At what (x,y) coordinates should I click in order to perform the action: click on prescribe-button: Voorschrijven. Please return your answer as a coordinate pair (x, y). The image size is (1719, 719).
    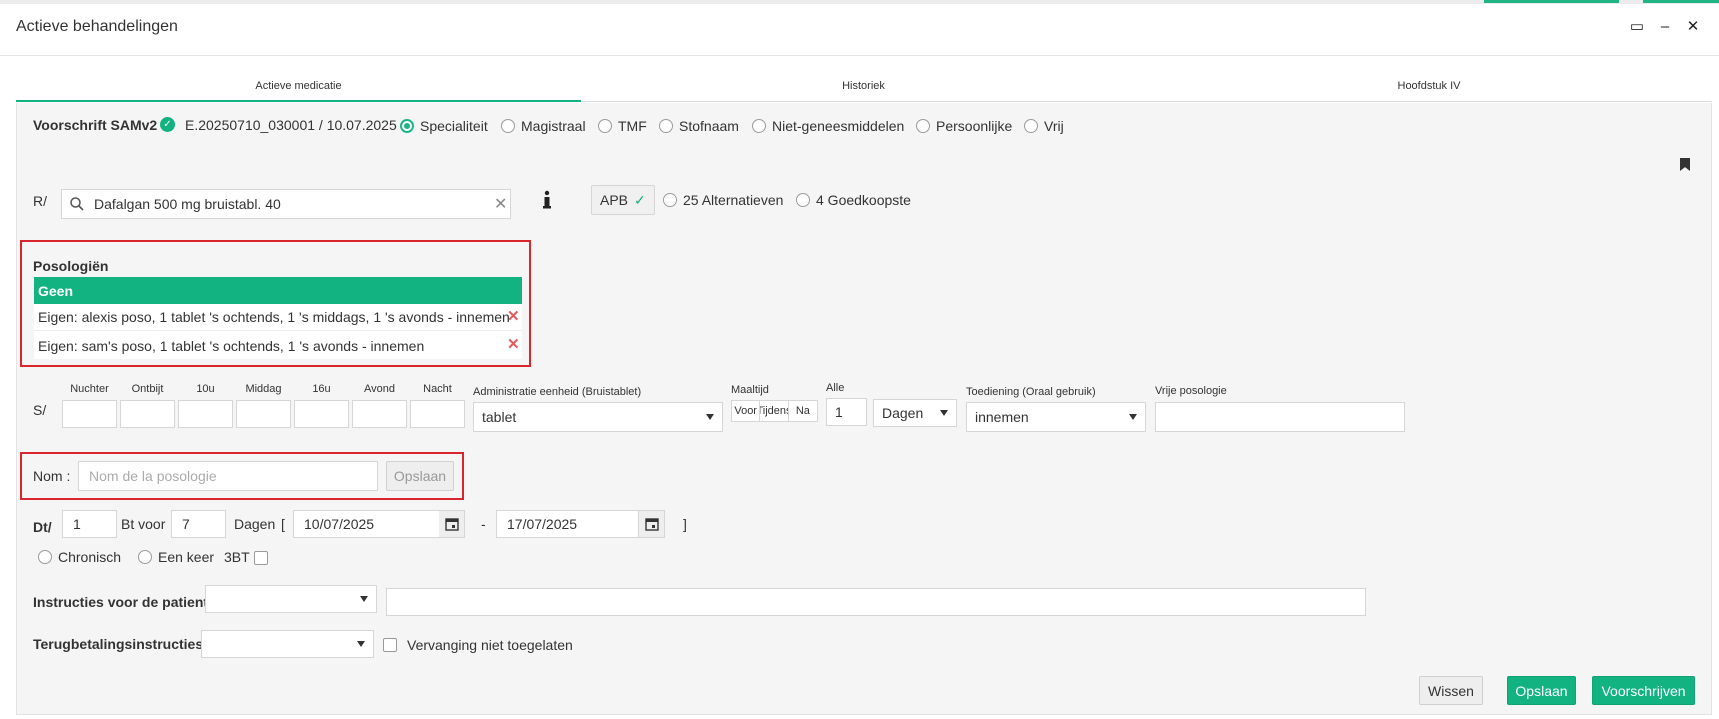
    Looking at the image, I should click on (1643, 690).